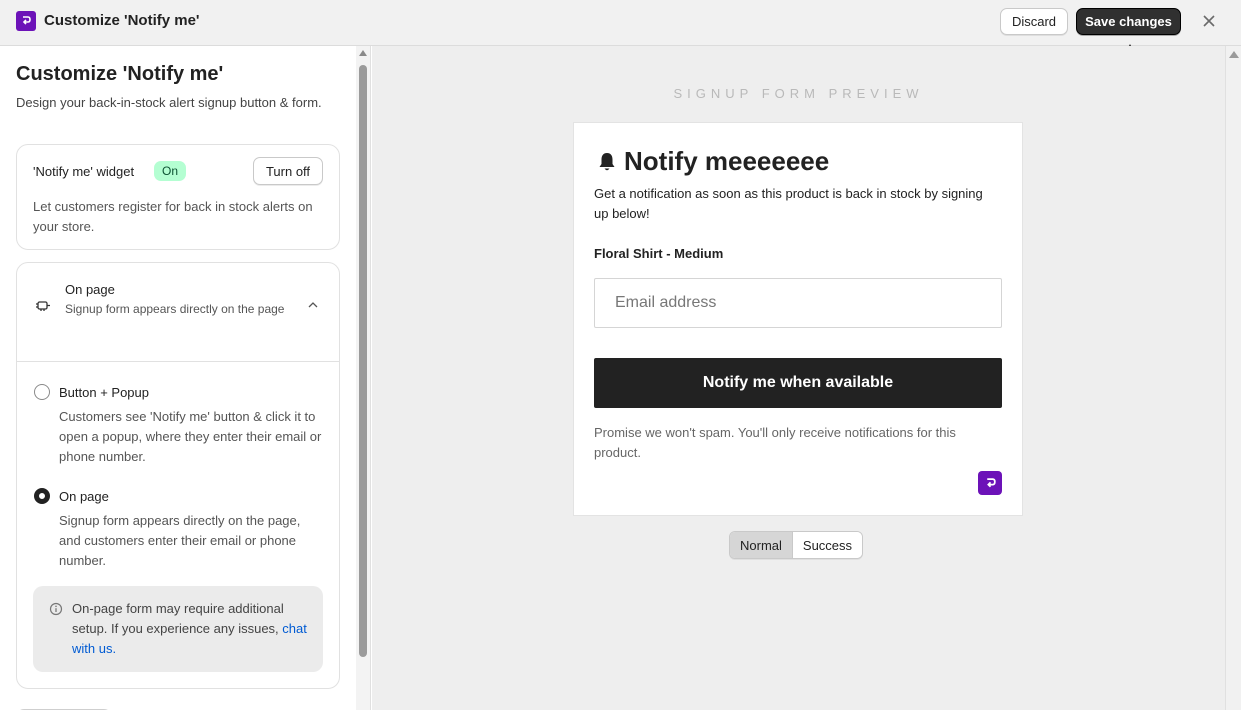 The width and height of the screenshot is (1241, 710). What do you see at coordinates (313, 305) in the screenshot?
I see `chevron-up-icon` at bounding box center [313, 305].